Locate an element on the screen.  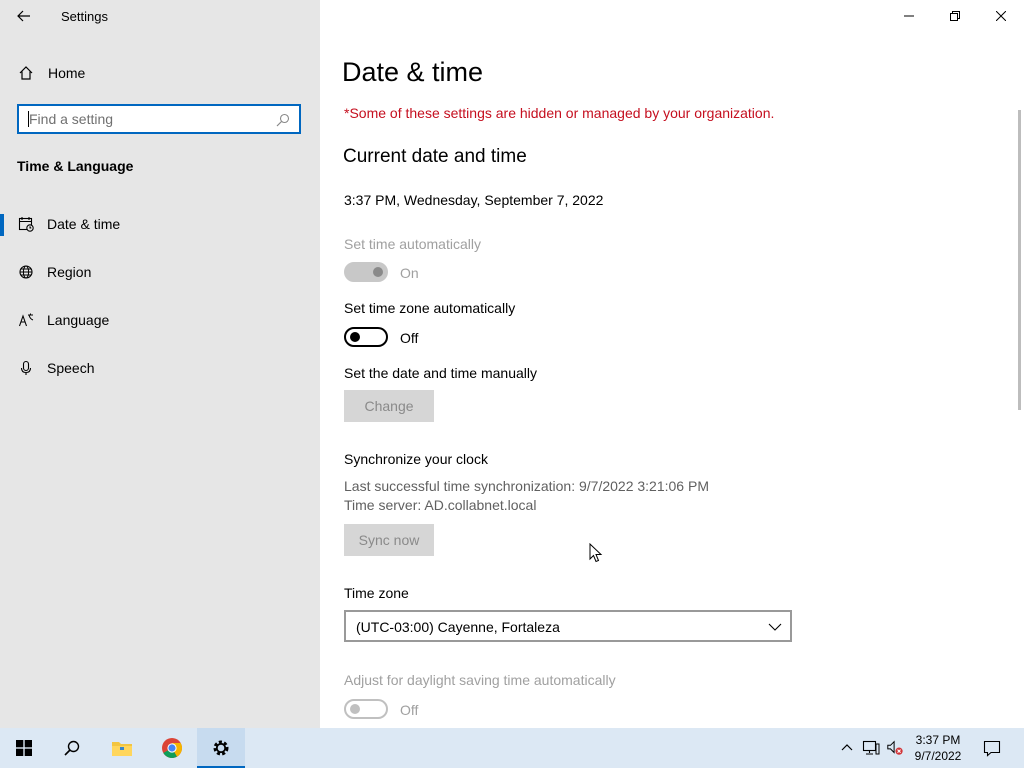
sync-now-button: Sync now is located at coordinates (389, 540).